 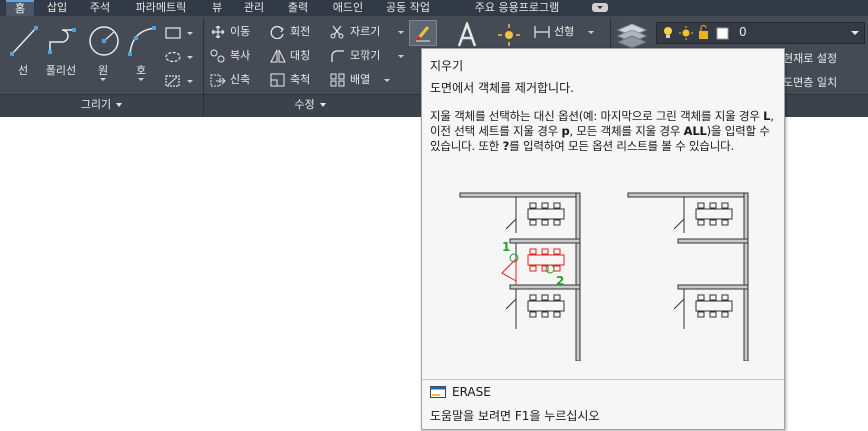 What do you see at coordinates (360, 79) in the screenshot?
I see `array-label: 배열` at bounding box center [360, 79].